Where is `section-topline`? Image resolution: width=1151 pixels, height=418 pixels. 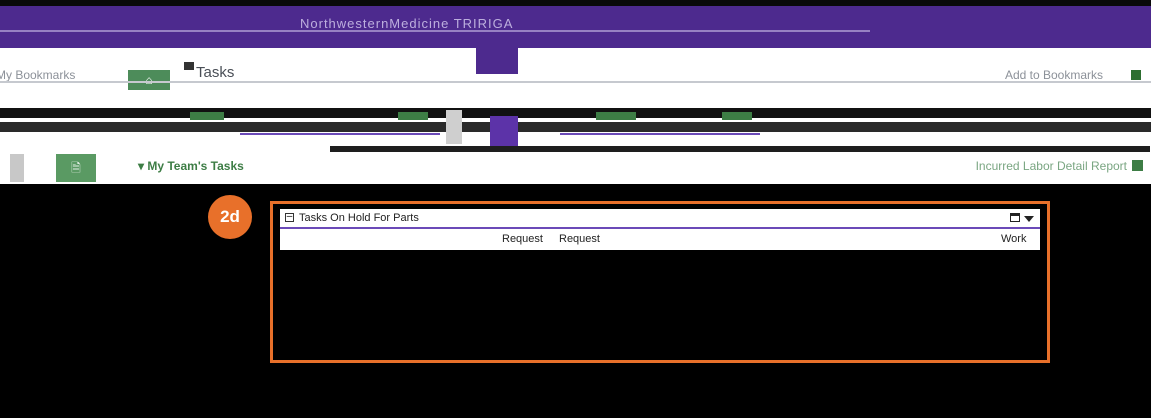 section-topline is located at coordinates (740, 149).